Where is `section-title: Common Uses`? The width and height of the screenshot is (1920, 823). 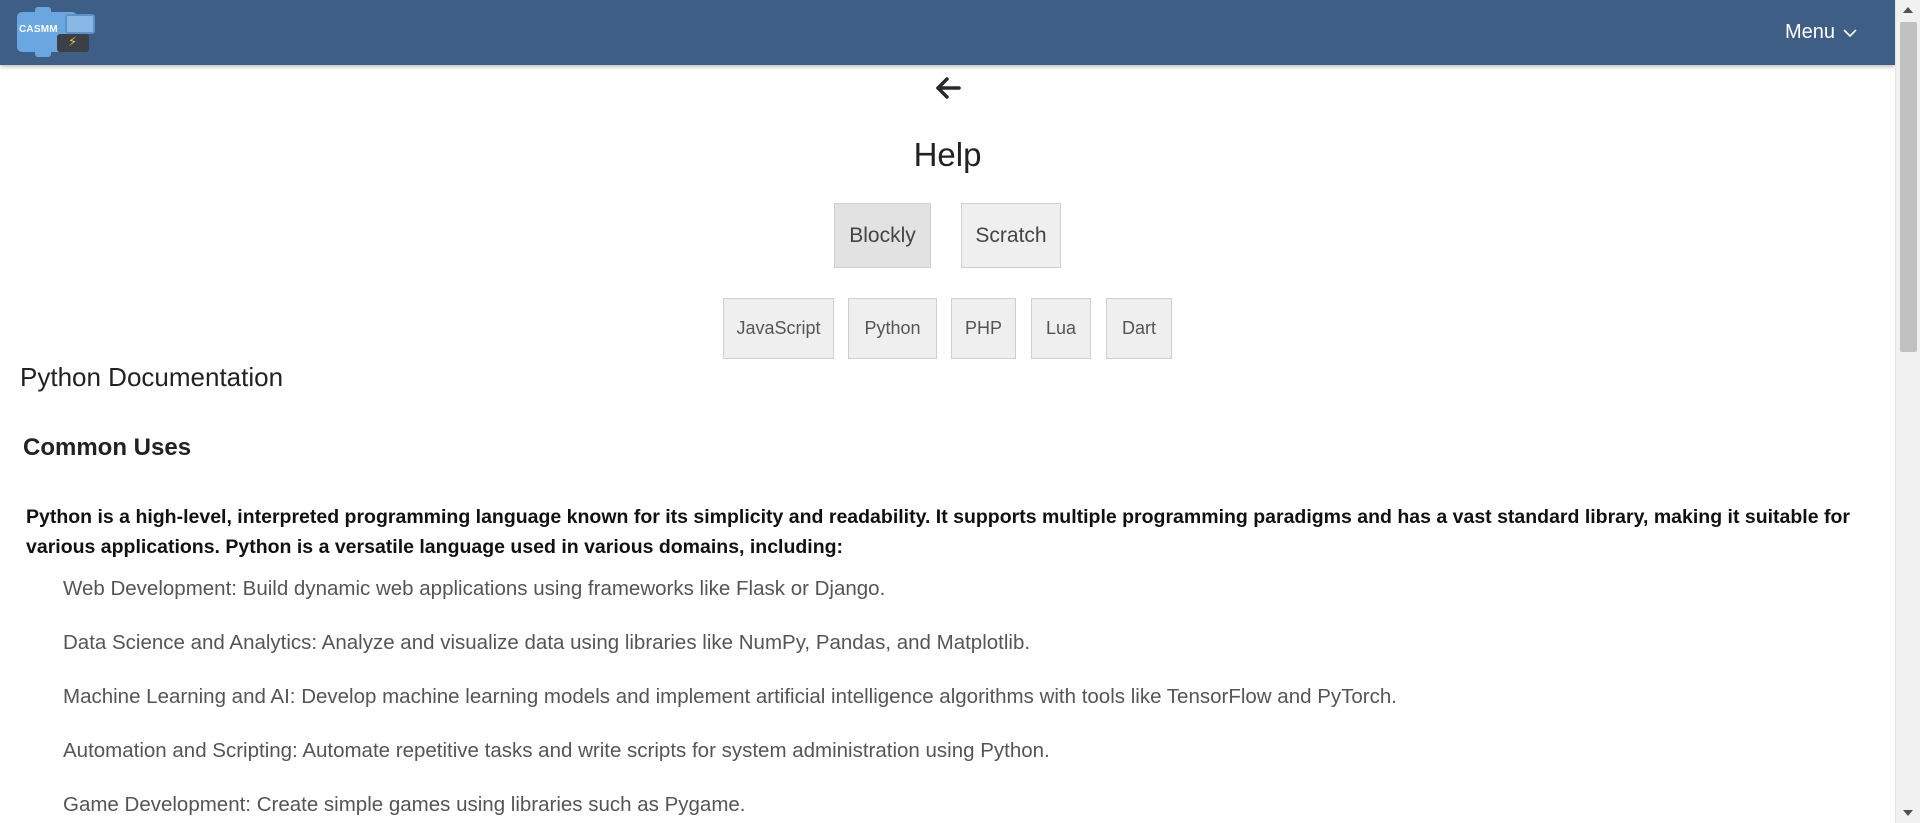
section-title: Common Uses is located at coordinates (107, 447).